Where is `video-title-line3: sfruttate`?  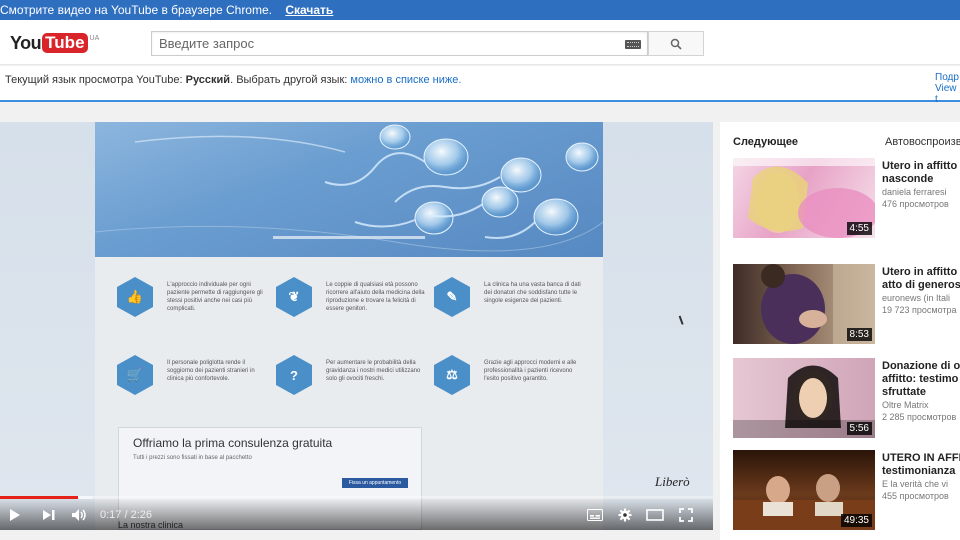
video-title-line3: sfruttate is located at coordinates (921, 392).